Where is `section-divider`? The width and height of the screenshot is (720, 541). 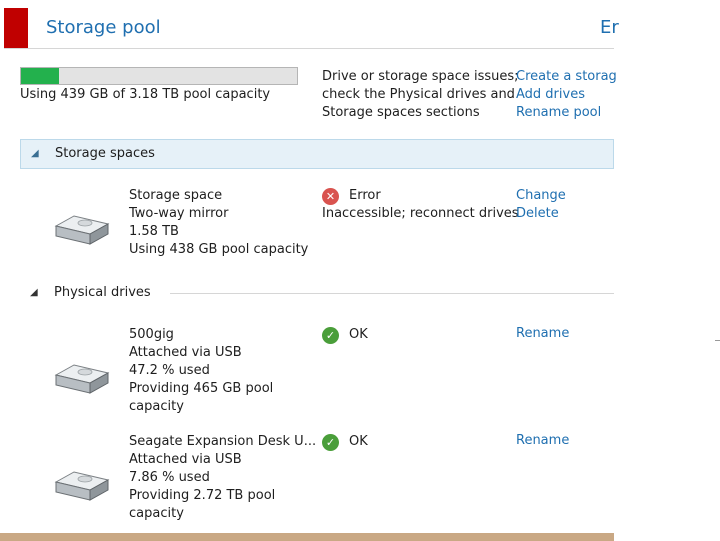 section-divider is located at coordinates (392, 293).